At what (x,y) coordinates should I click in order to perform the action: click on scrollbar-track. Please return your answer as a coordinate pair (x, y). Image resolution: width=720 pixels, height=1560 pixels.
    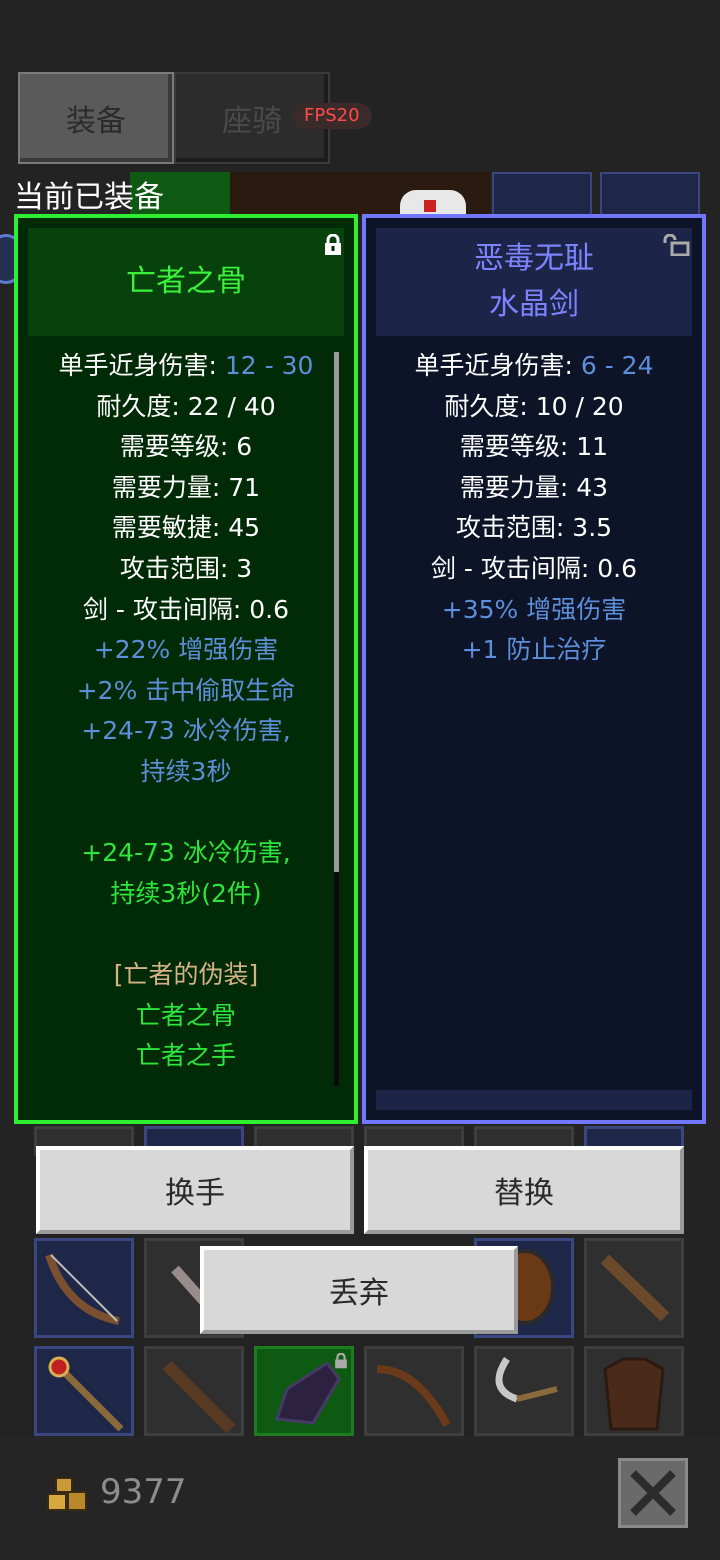
    Looking at the image, I should click on (336, 979).